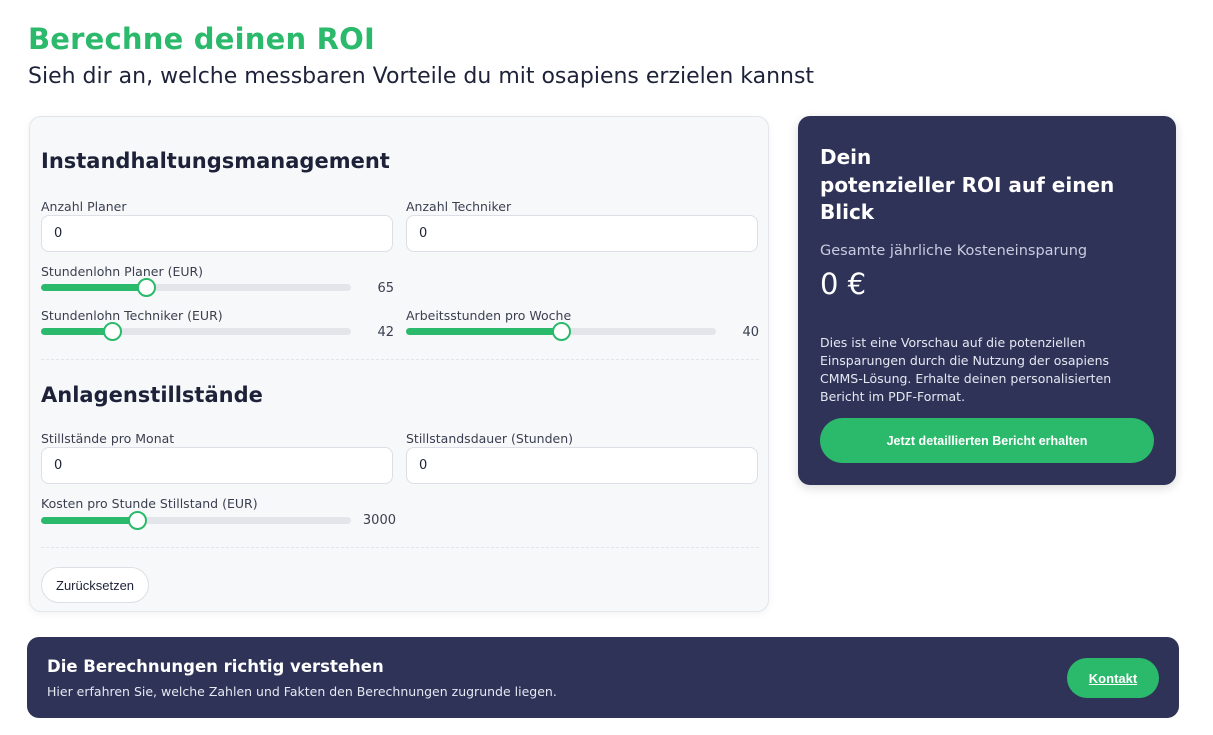 This screenshot has width=1213, height=735. Describe the element at coordinates (217, 465) in the screenshot. I see `downtime-per-month-input` at that location.